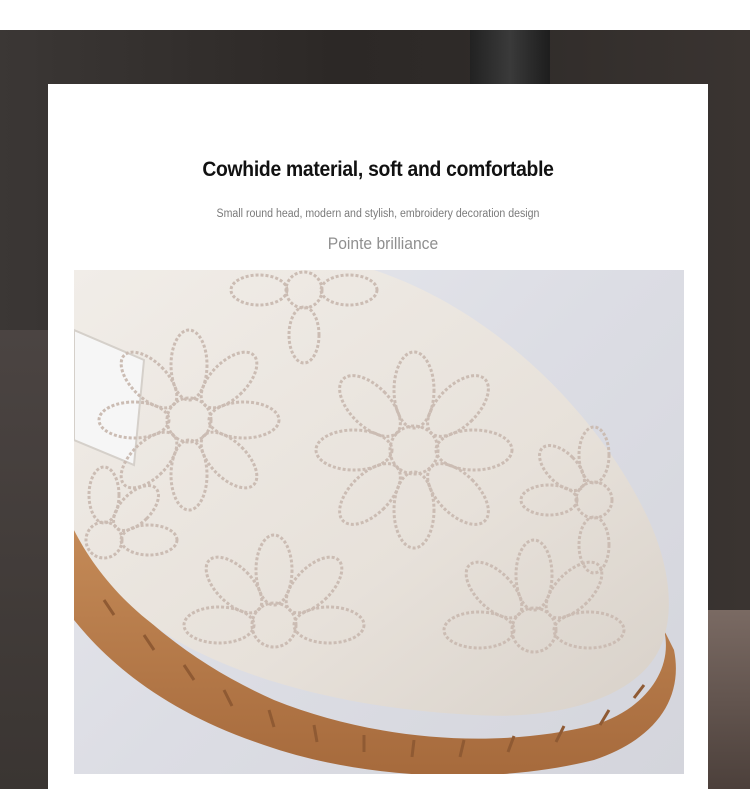 This screenshot has height=789, width=750. Describe the element at coordinates (728, 699) in the screenshot. I see `background-right-object` at that location.